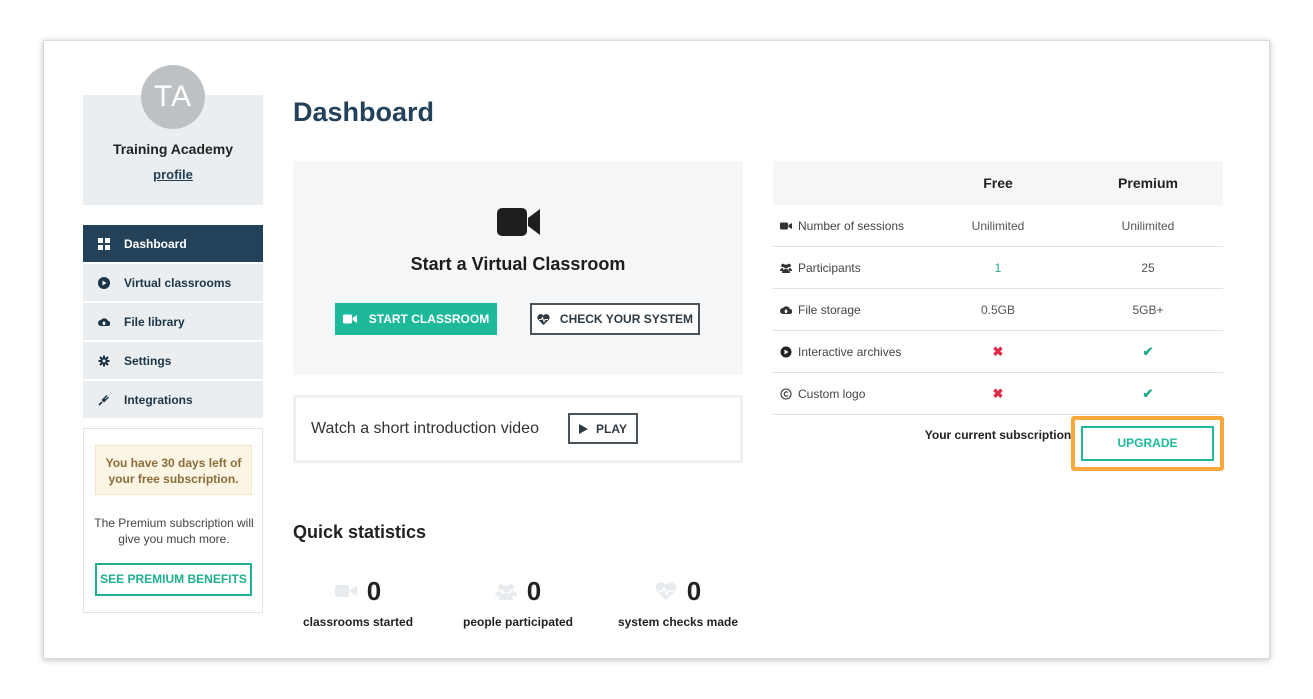 This screenshot has height=699, width=1313. I want to click on sidebar-item-label: File library, so click(154, 321).